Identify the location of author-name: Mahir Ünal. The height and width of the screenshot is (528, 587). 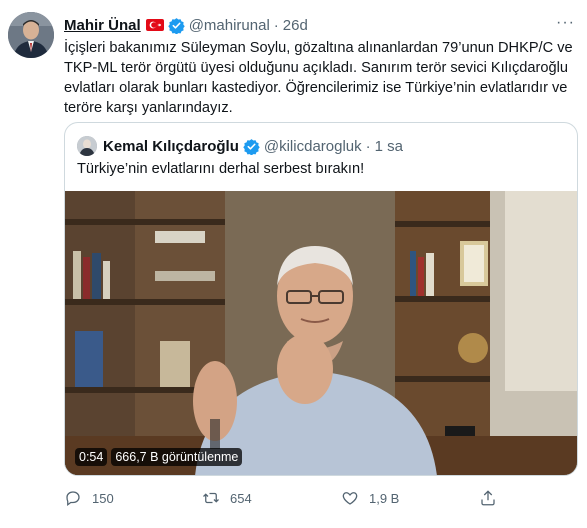
(102, 25).